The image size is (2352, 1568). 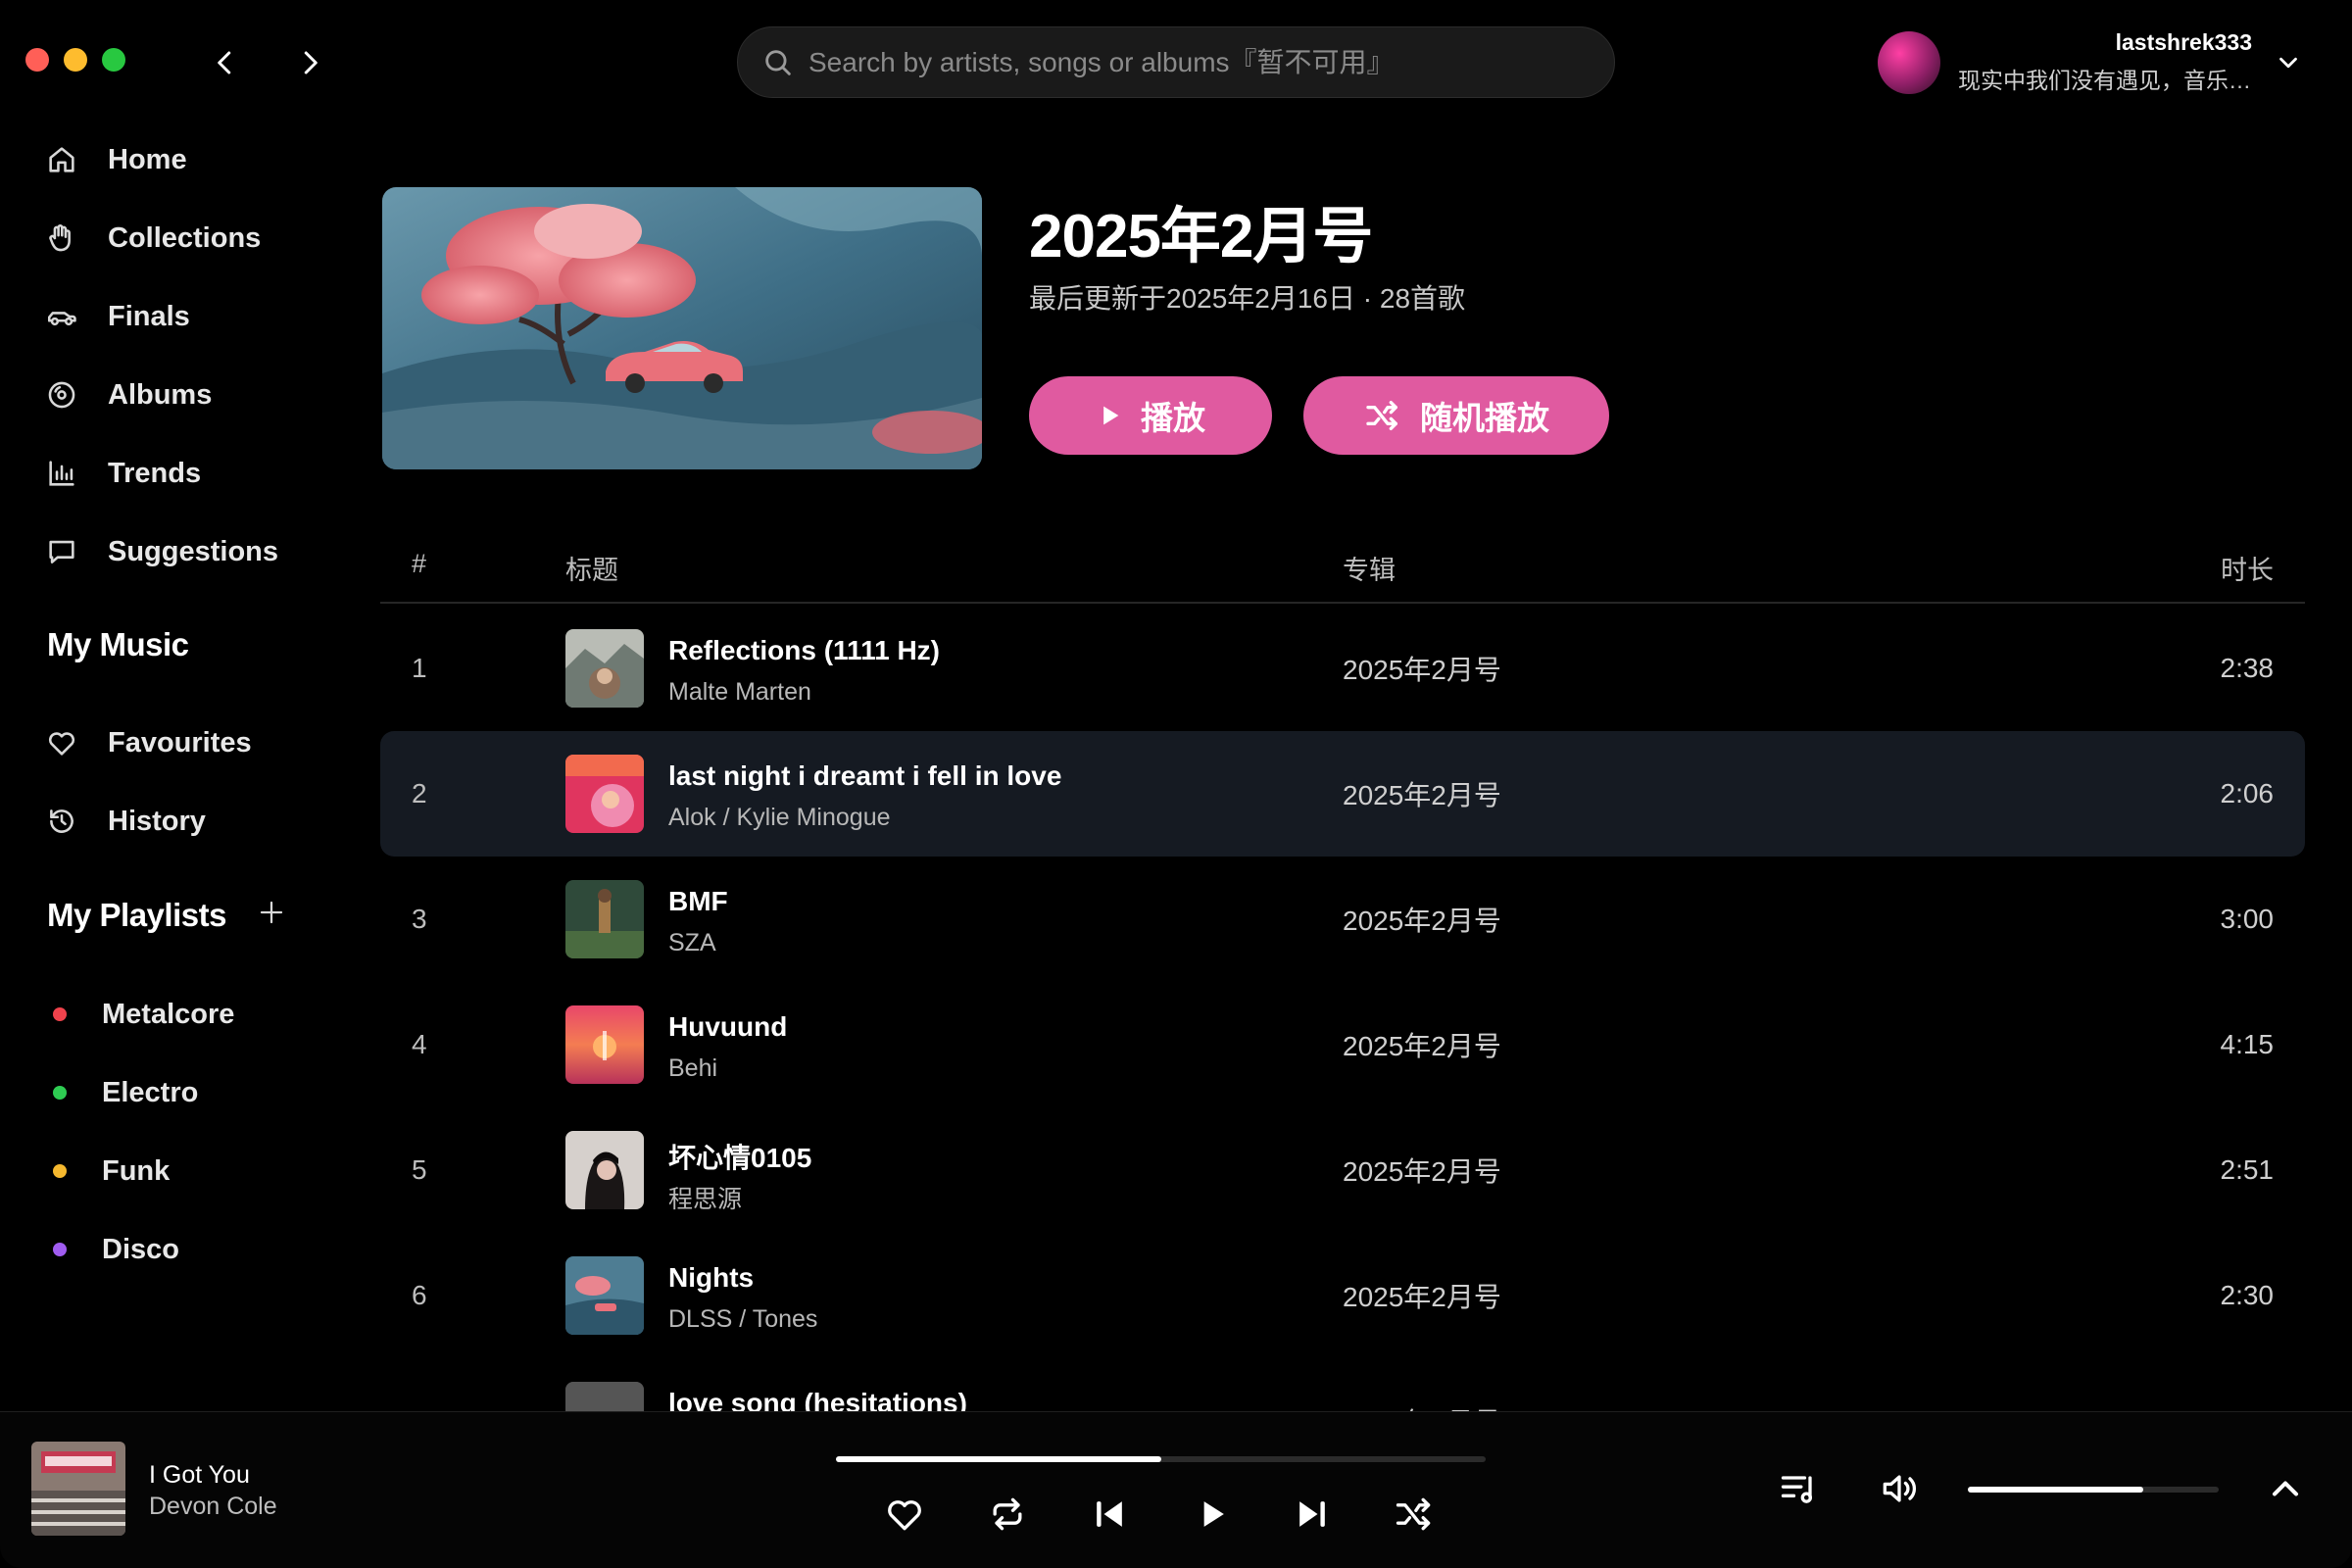 What do you see at coordinates (779, 818) in the screenshot?
I see `track-artist: Alok / Kylie Minogue` at bounding box center [779, 818].